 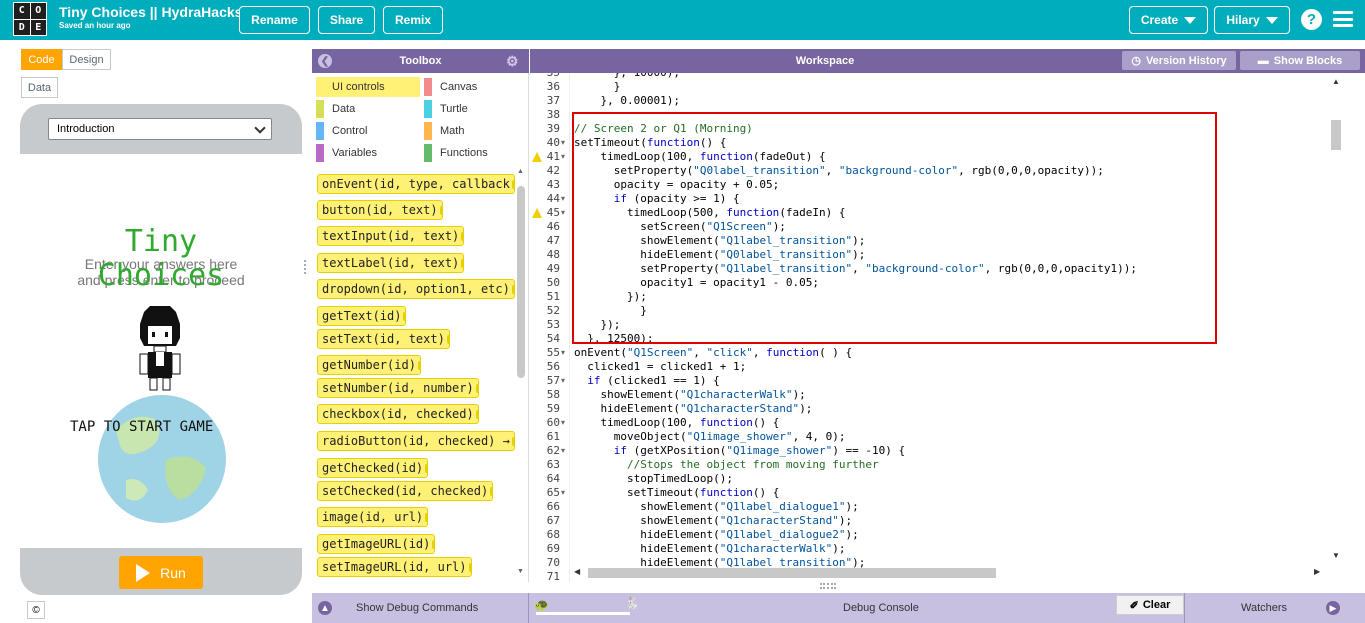 I want to click on remix-button: Remix, so click(x=413, y=20).